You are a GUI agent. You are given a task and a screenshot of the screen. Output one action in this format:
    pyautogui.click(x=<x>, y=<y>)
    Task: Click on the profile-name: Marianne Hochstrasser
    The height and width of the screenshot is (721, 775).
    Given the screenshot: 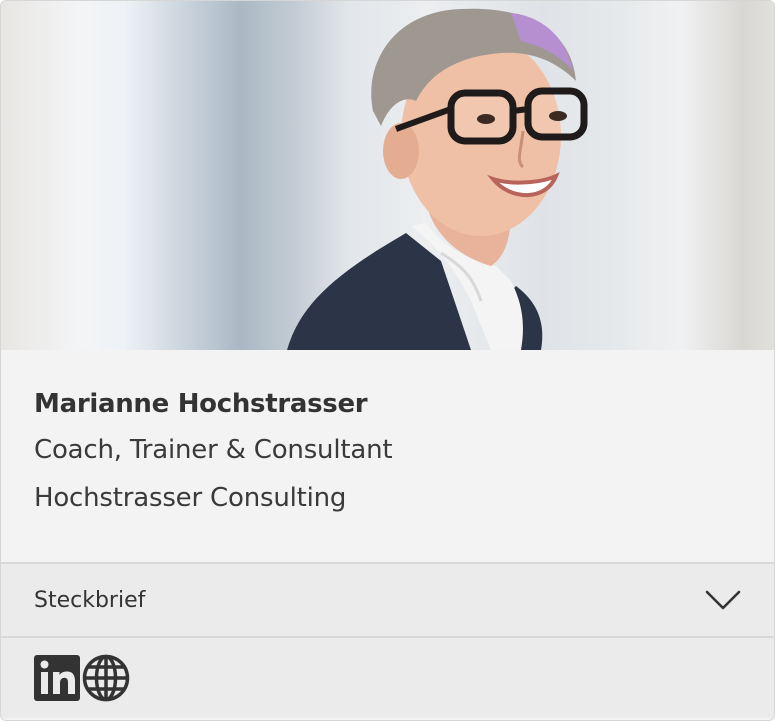 What is the action you would take?
    pyautogui.click(x=201, y=404)
    